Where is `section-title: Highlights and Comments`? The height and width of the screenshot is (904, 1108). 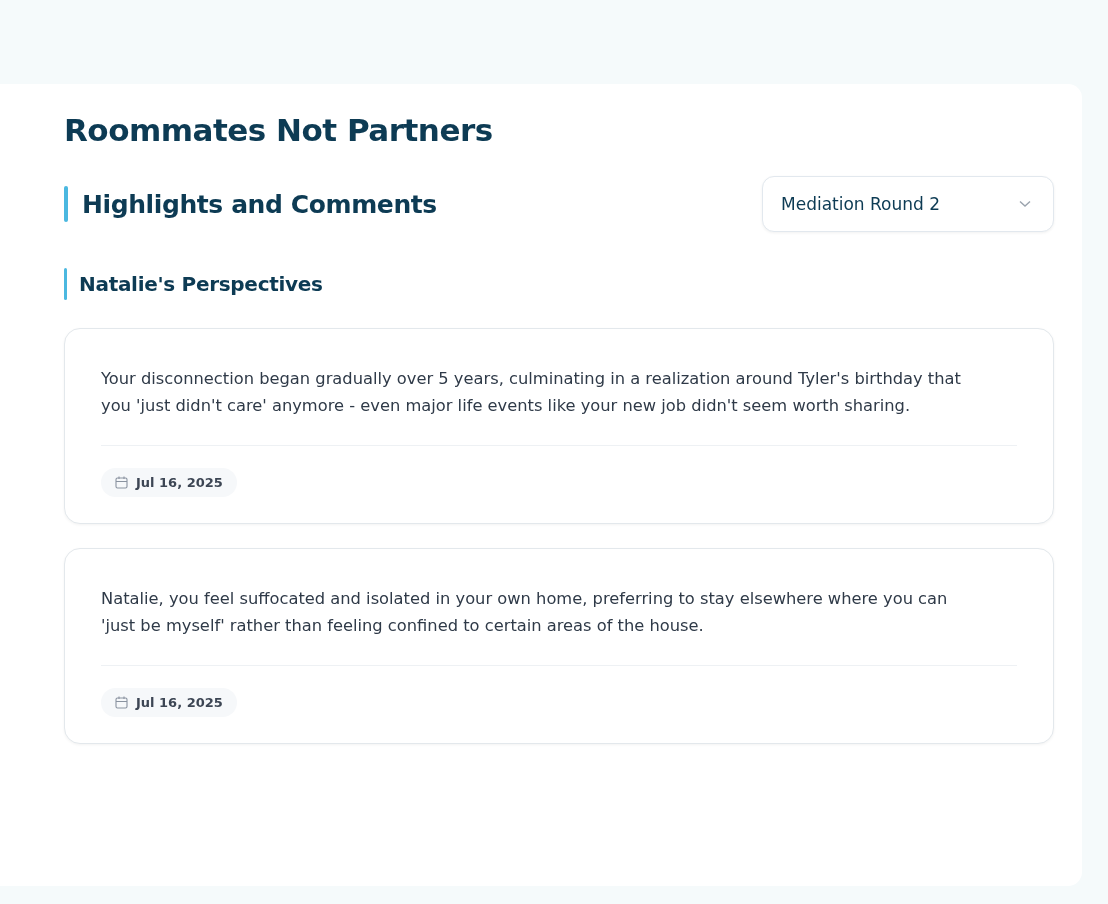 section-title: Highlights and Comments is located at coordinates (259, 204).